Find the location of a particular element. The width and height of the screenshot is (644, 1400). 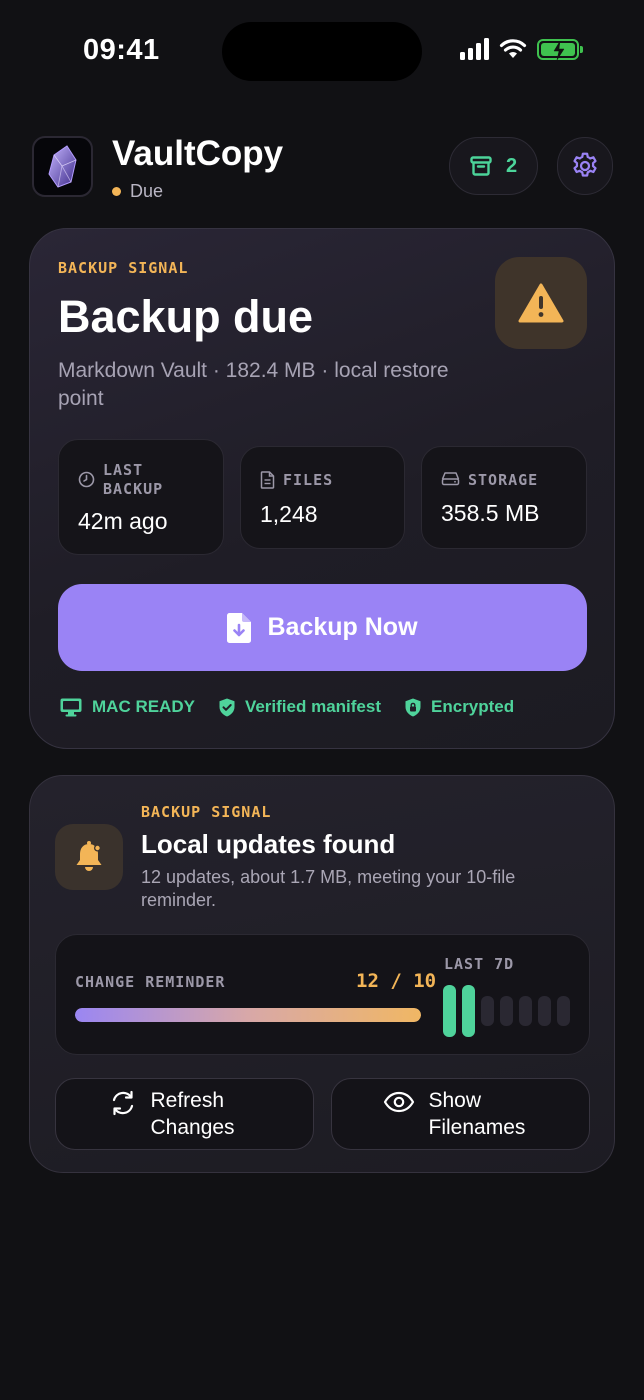

refresh-changes-button: Refresh Changes is located at coordinates (184, 1114).